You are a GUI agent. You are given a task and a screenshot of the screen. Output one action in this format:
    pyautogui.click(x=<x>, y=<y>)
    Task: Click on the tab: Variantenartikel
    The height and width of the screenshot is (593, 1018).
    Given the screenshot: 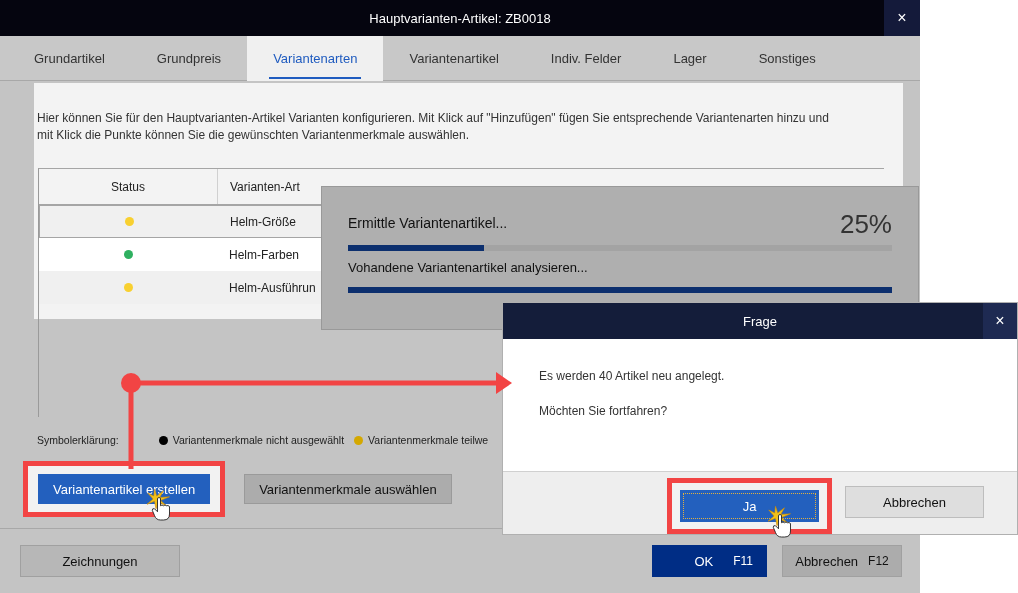 What is the action you would take?
    pyautogui.click(x=454, y=58)
    